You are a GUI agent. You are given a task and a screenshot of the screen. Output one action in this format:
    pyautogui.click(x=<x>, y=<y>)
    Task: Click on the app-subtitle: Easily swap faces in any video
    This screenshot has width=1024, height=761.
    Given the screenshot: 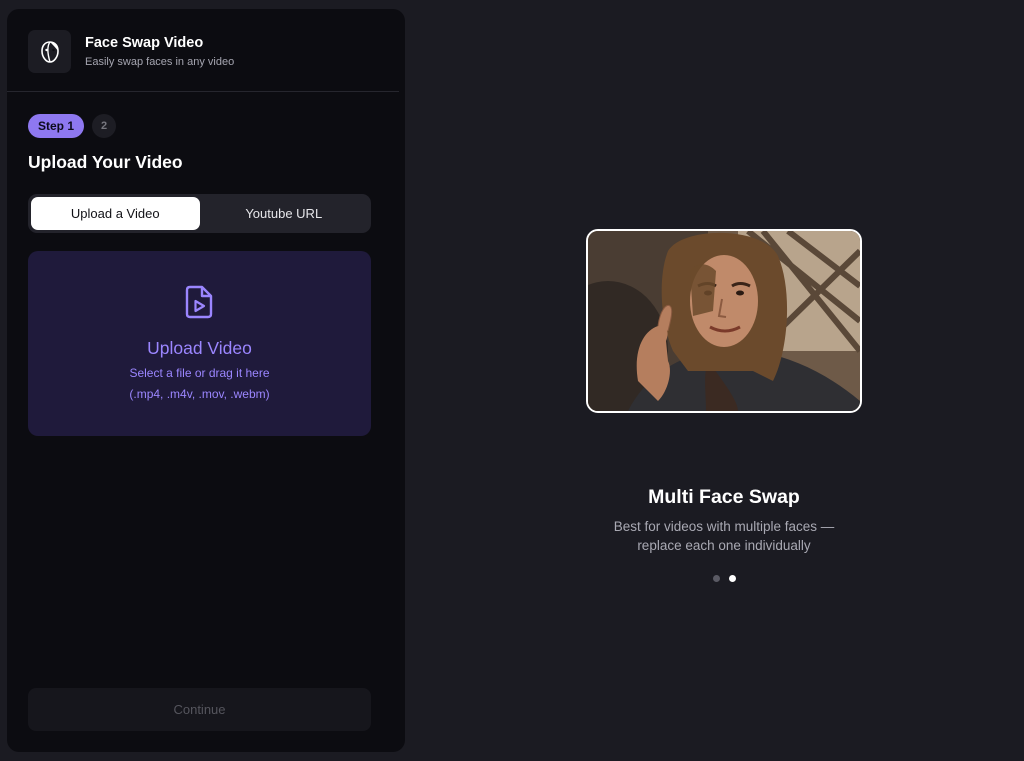 What is the action you would take?
    pyautogui.click(x=160, y=62)
    